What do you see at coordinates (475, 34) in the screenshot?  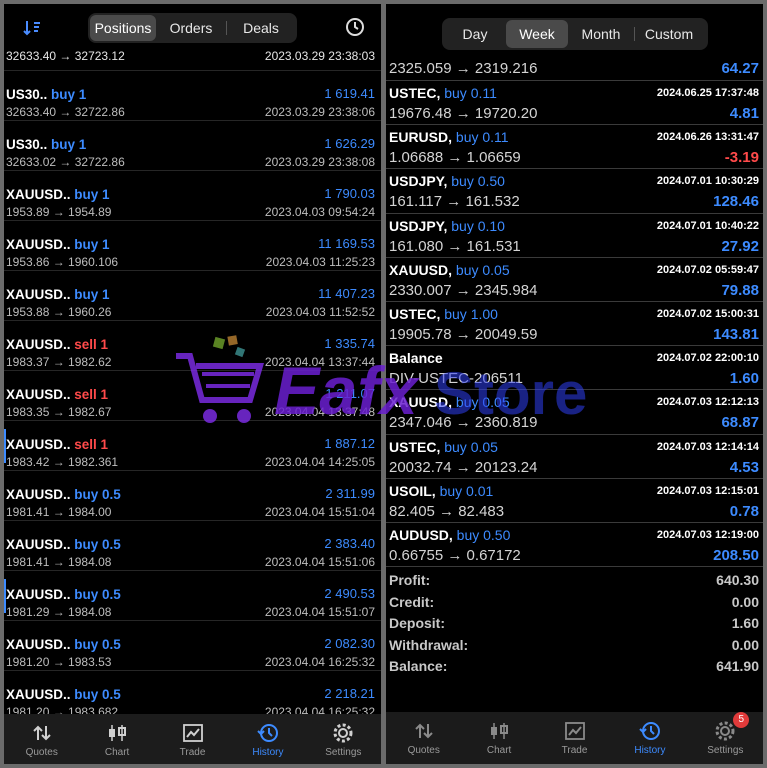 I see `tab-day: Day` at bounding box center [475, 34].